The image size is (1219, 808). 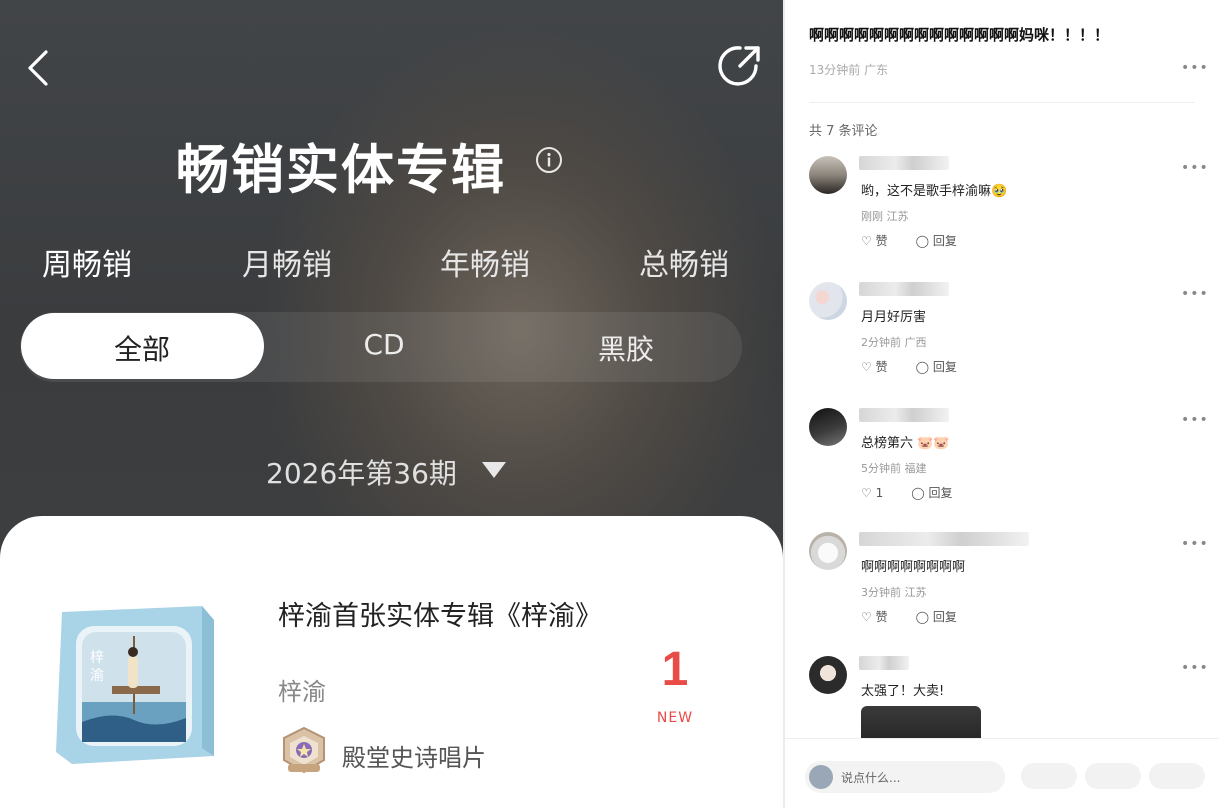 I want to click on comment-text: 总榜第六 🐷🐷, so click(x=905, y=443).